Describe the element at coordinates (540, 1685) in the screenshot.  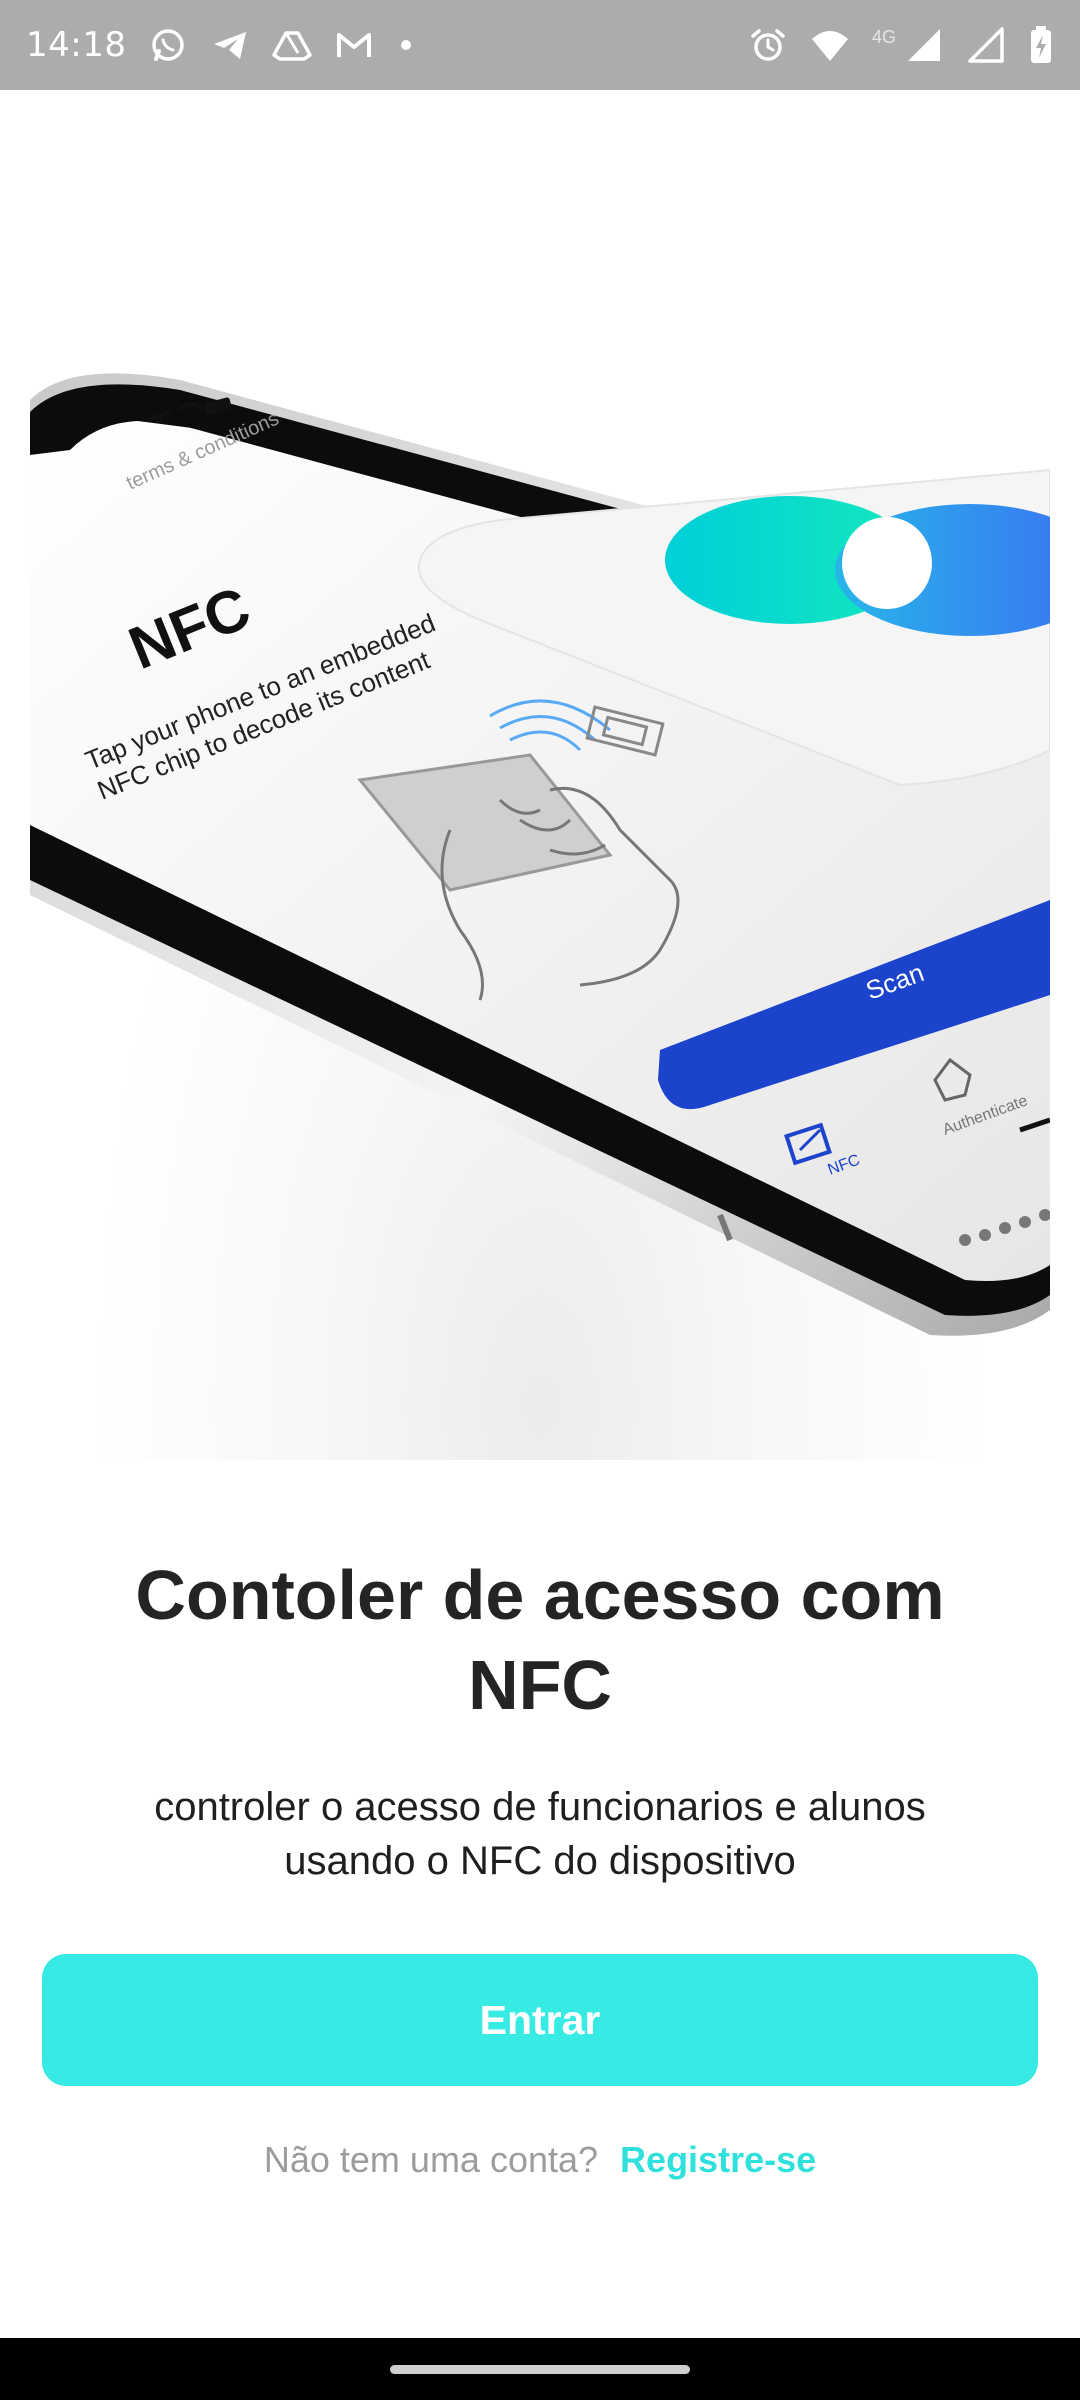
I see `page-title-line2: NFC` at that location.